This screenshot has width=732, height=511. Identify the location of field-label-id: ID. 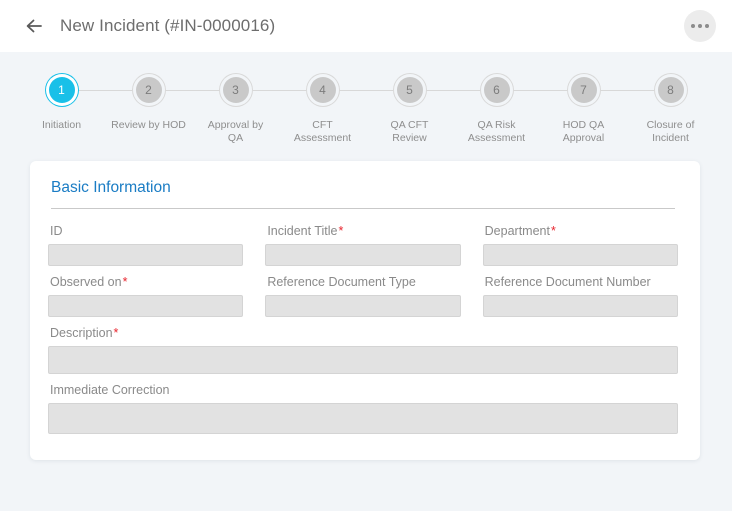
(145, 231).